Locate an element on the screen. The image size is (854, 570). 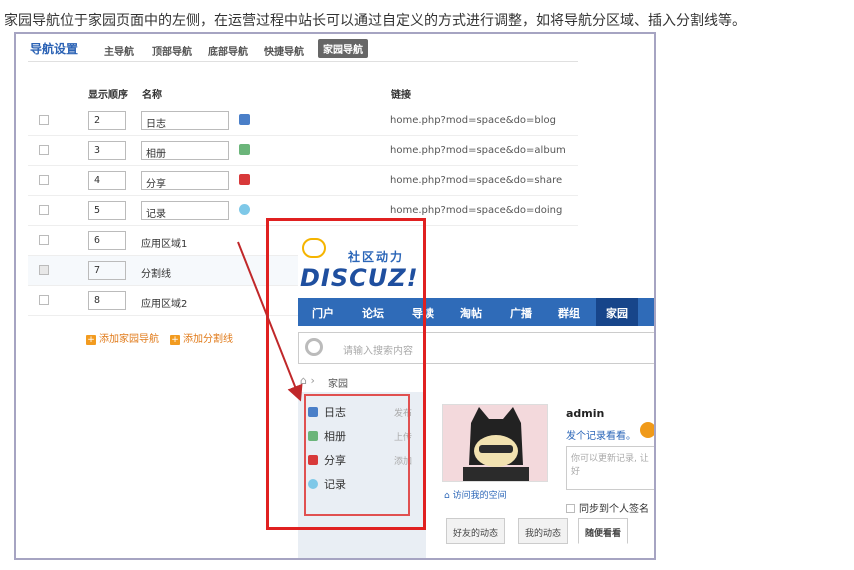
annotation-arrow is located at coordinates (270, 321).